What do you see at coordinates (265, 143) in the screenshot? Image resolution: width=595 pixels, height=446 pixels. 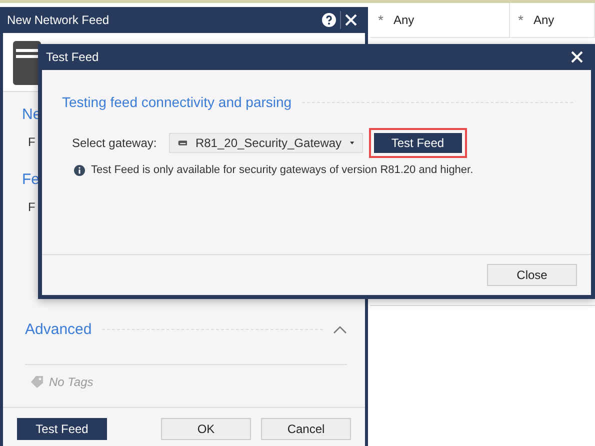 I see `gateway-dropdown: R81_20_Security_Gateway` at bounding box center [265, 143].